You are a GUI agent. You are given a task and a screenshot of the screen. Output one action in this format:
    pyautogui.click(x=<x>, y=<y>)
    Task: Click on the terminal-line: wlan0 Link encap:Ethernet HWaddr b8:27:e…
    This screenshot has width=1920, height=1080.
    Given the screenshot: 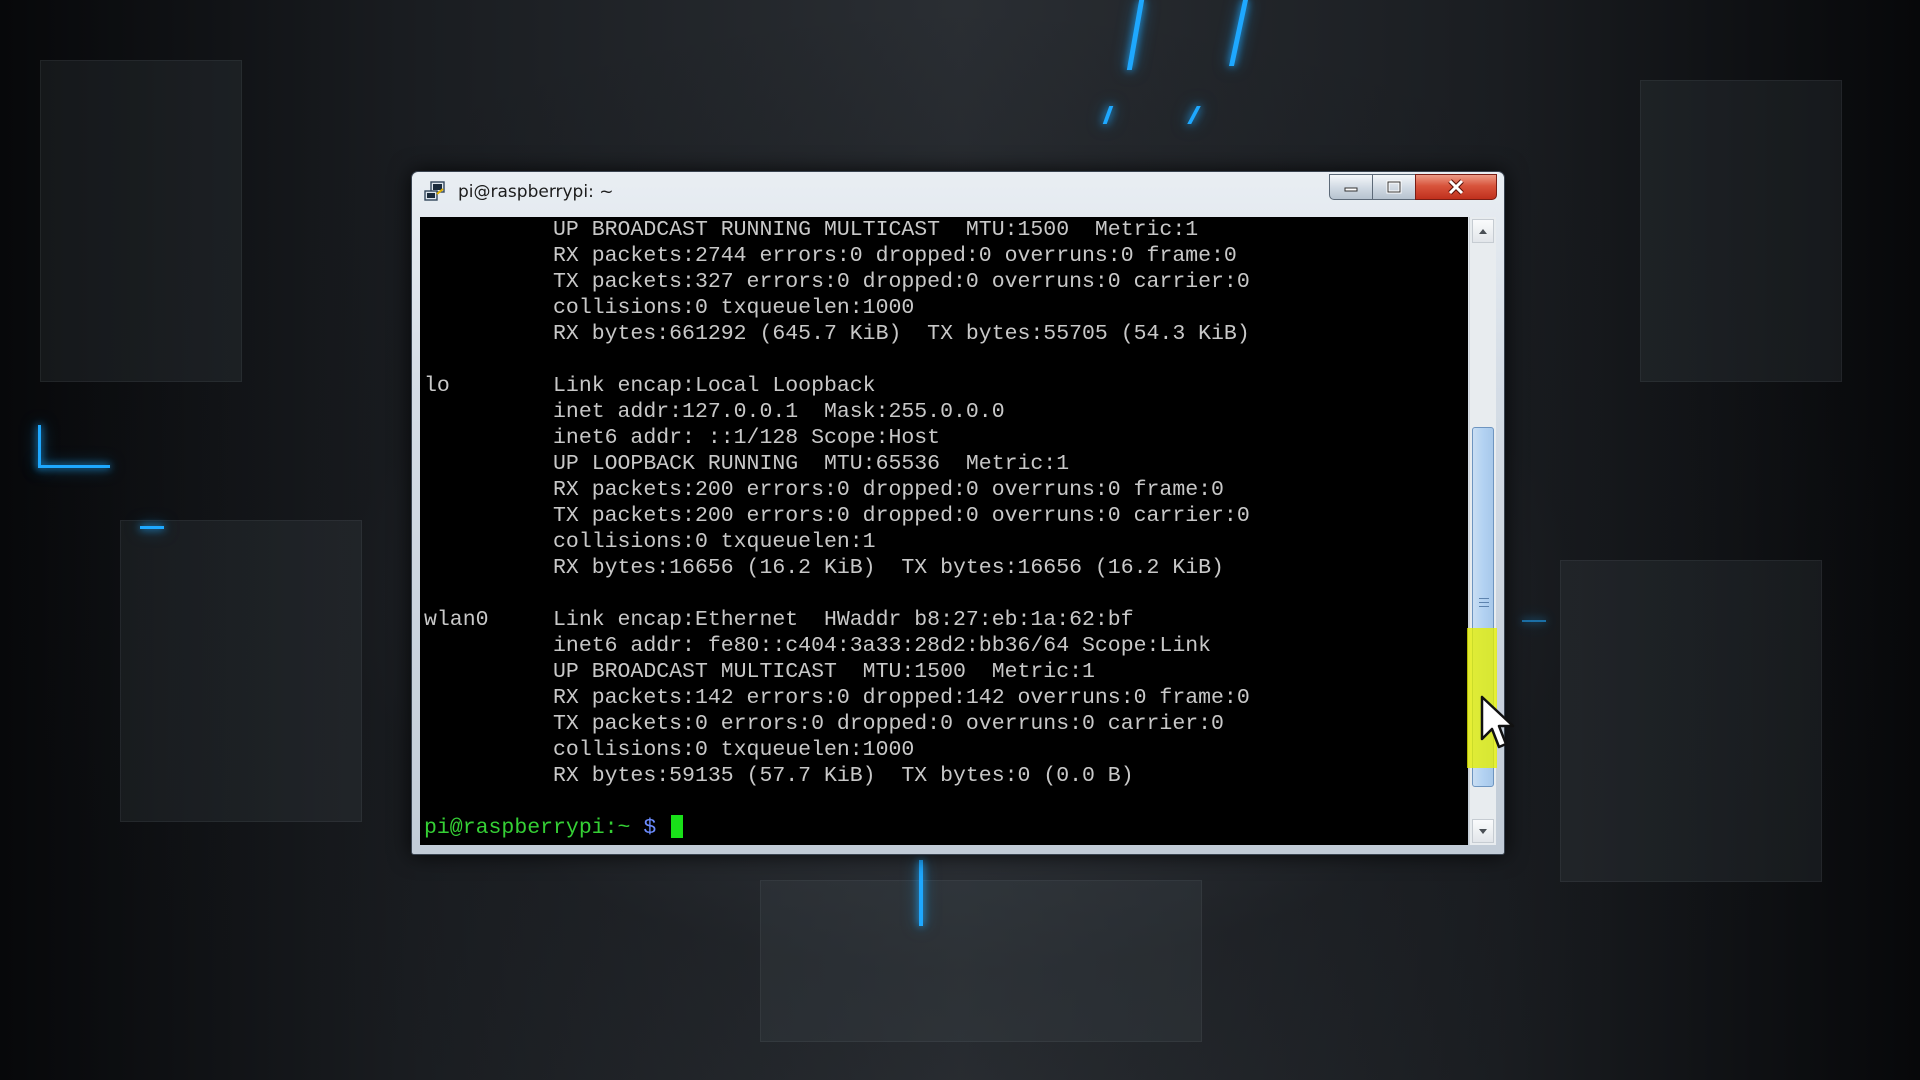 What is the action you would take?
    pyautogui.click(x=779, y=620)
    